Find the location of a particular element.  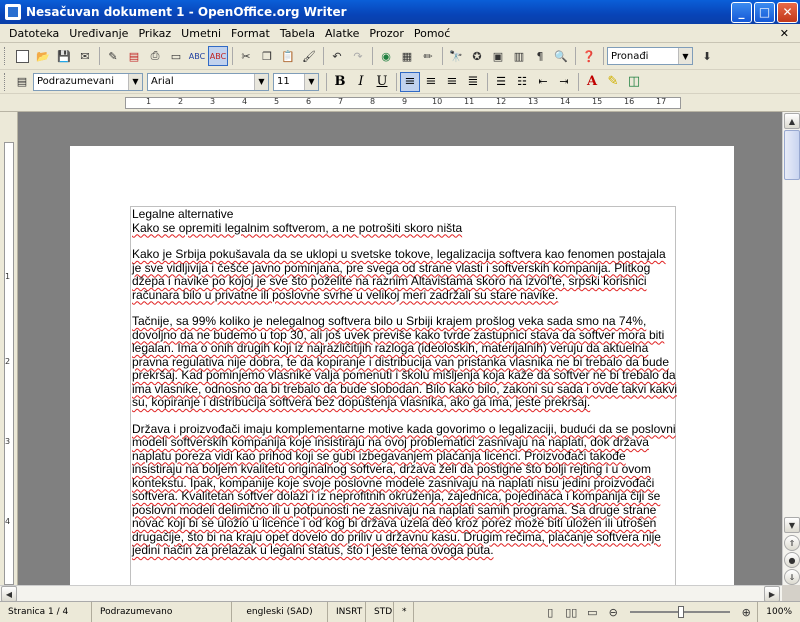

save-icon: 💾 is located at coordinates (64, 56).